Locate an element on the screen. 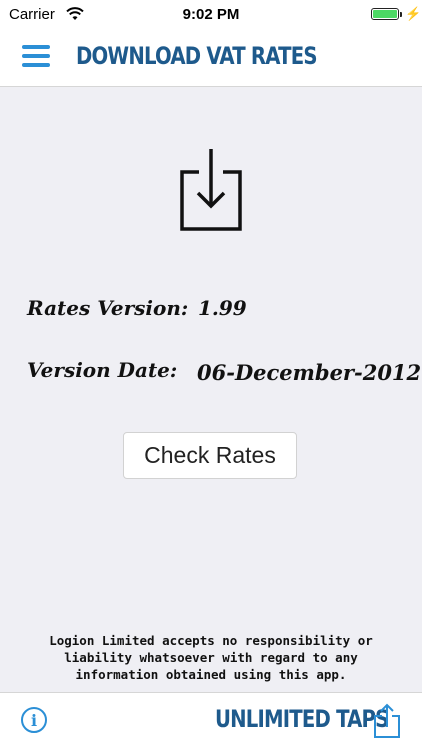  bottom-toolbar: i UNLIMITED TAPS is located at coordinates (211, 721).